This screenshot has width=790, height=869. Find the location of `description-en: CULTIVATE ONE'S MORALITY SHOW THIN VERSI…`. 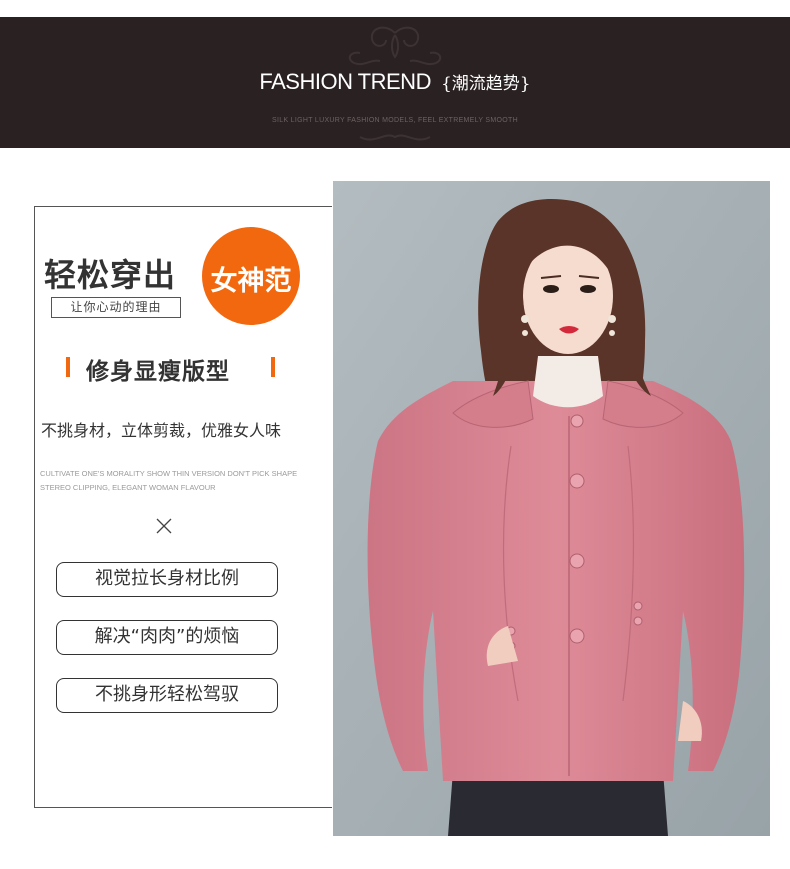

description-en: CULTIVATE ONE'S MORALITY SHOW THIN VERSI… is located at coordinates (168, 481).